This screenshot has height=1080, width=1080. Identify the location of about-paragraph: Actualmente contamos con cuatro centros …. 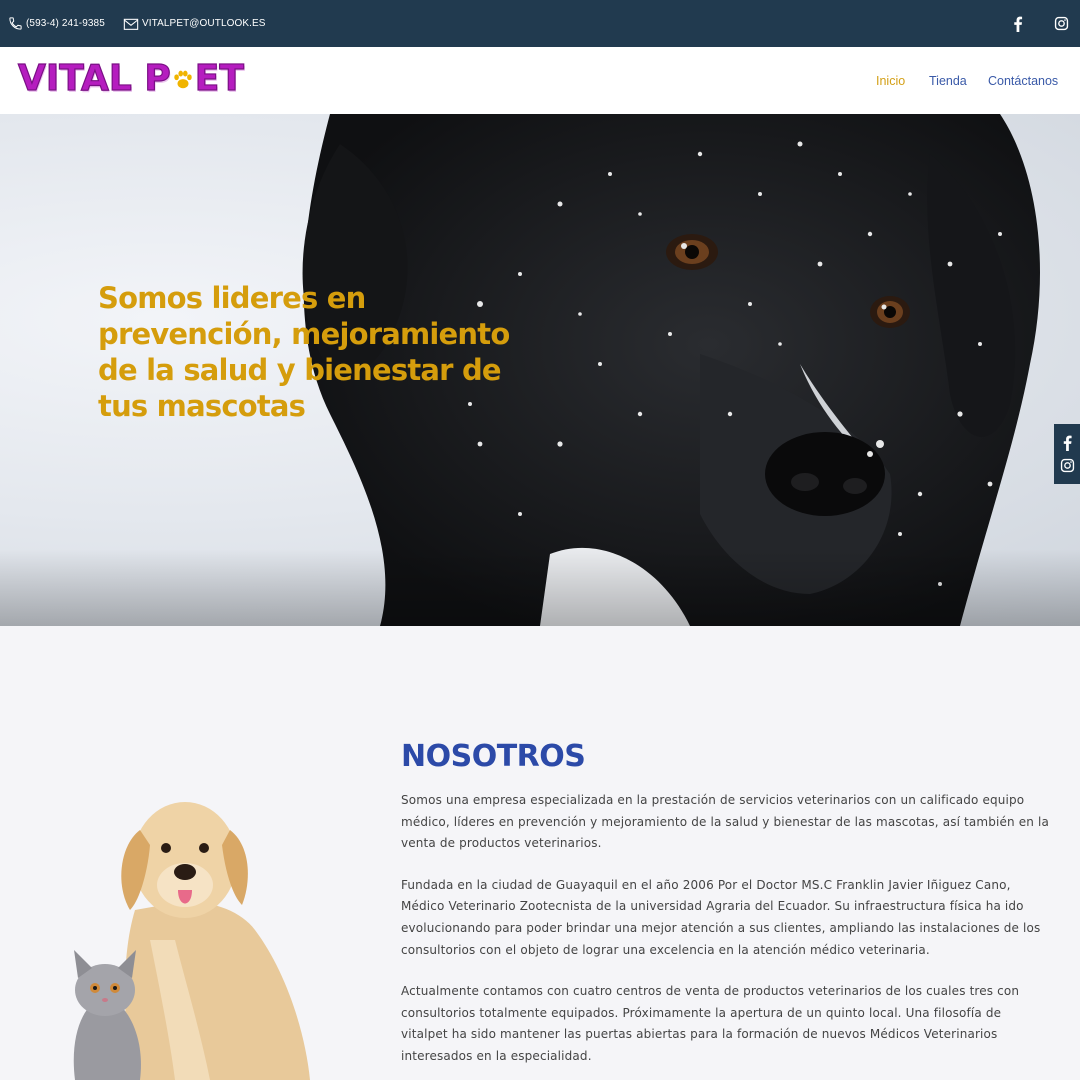
(710, 1023).